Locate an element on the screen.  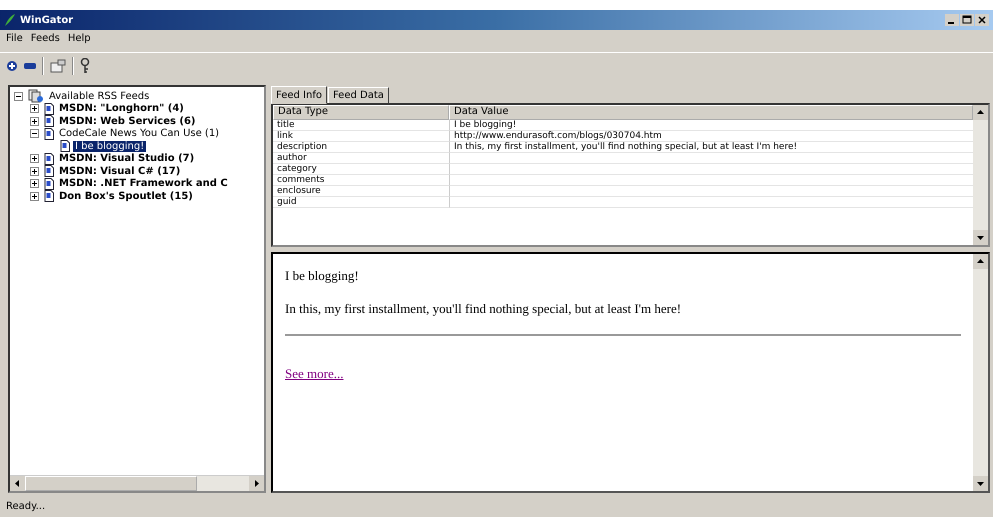
table-cell: http://www.endurasoft.com/blogs/030704.htm is located at coordinates (711, 136).